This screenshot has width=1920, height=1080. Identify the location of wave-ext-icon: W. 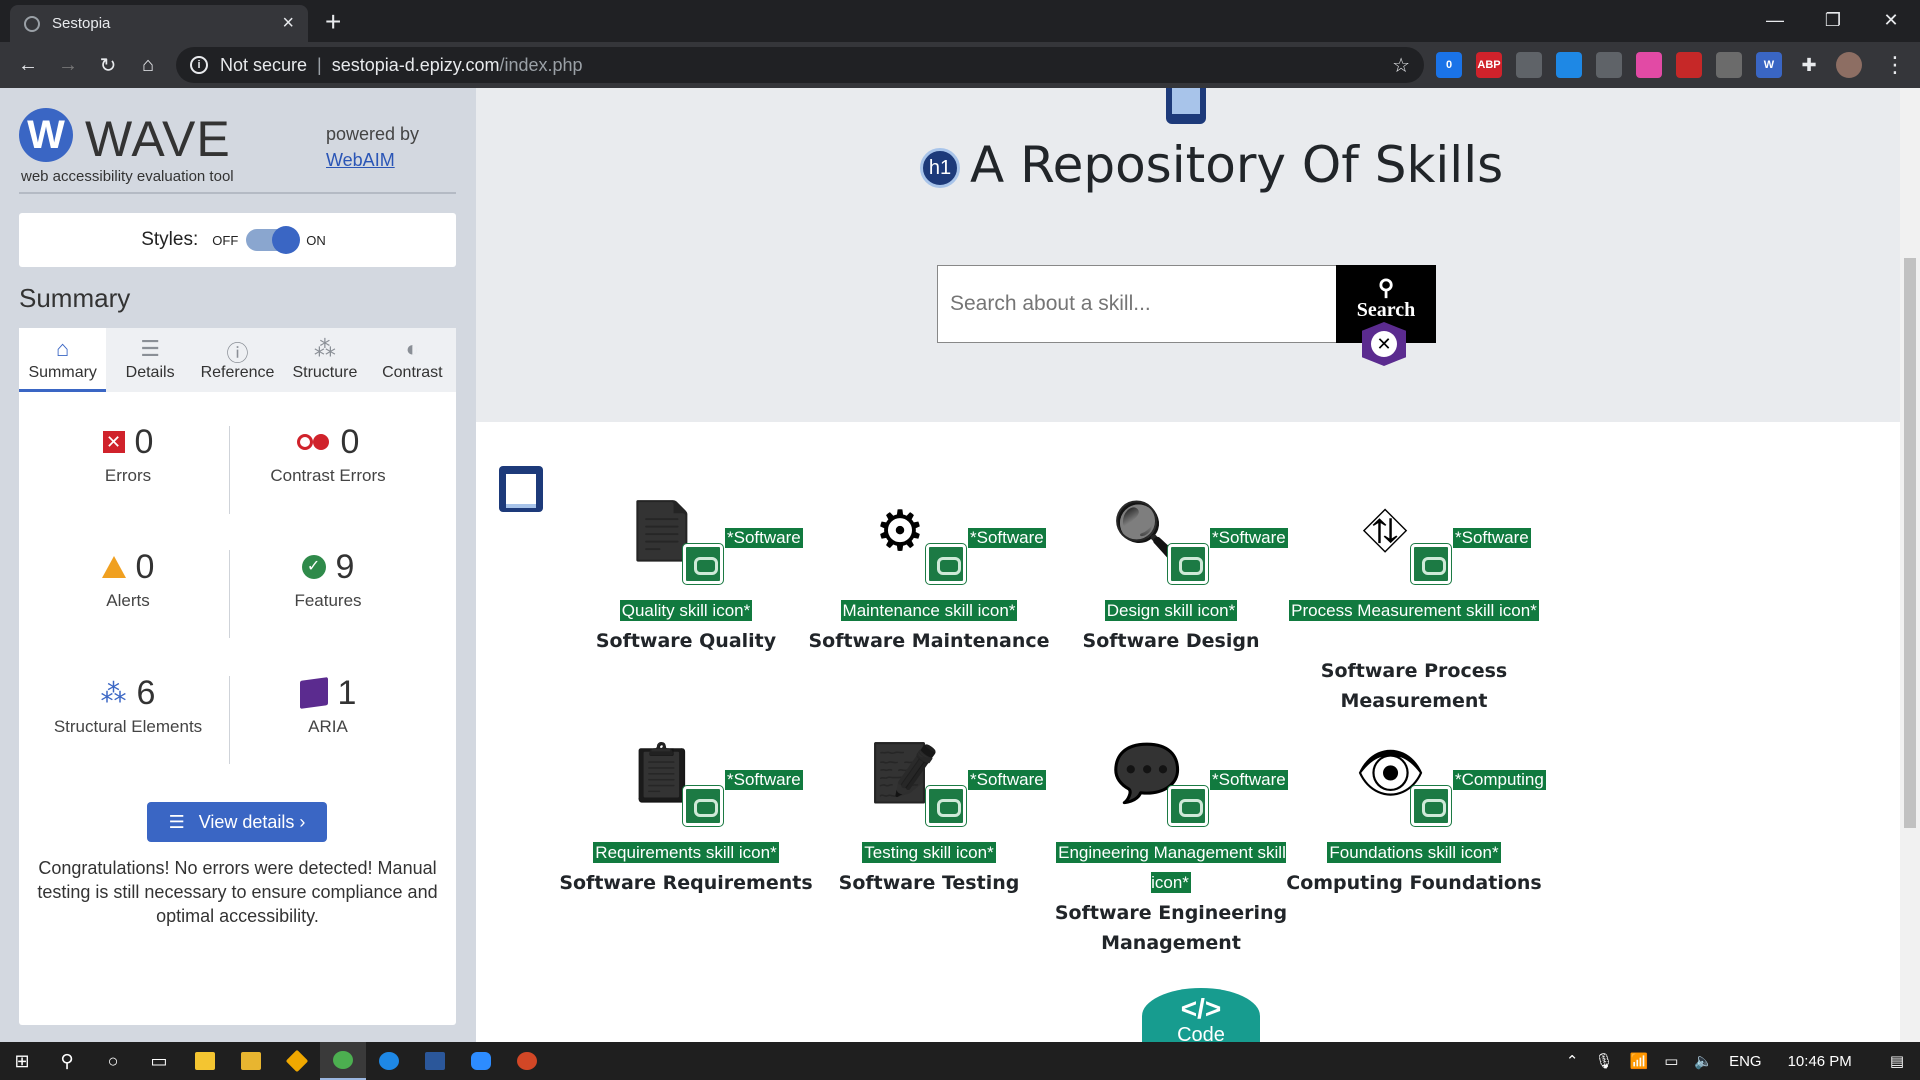
(1769, 65).